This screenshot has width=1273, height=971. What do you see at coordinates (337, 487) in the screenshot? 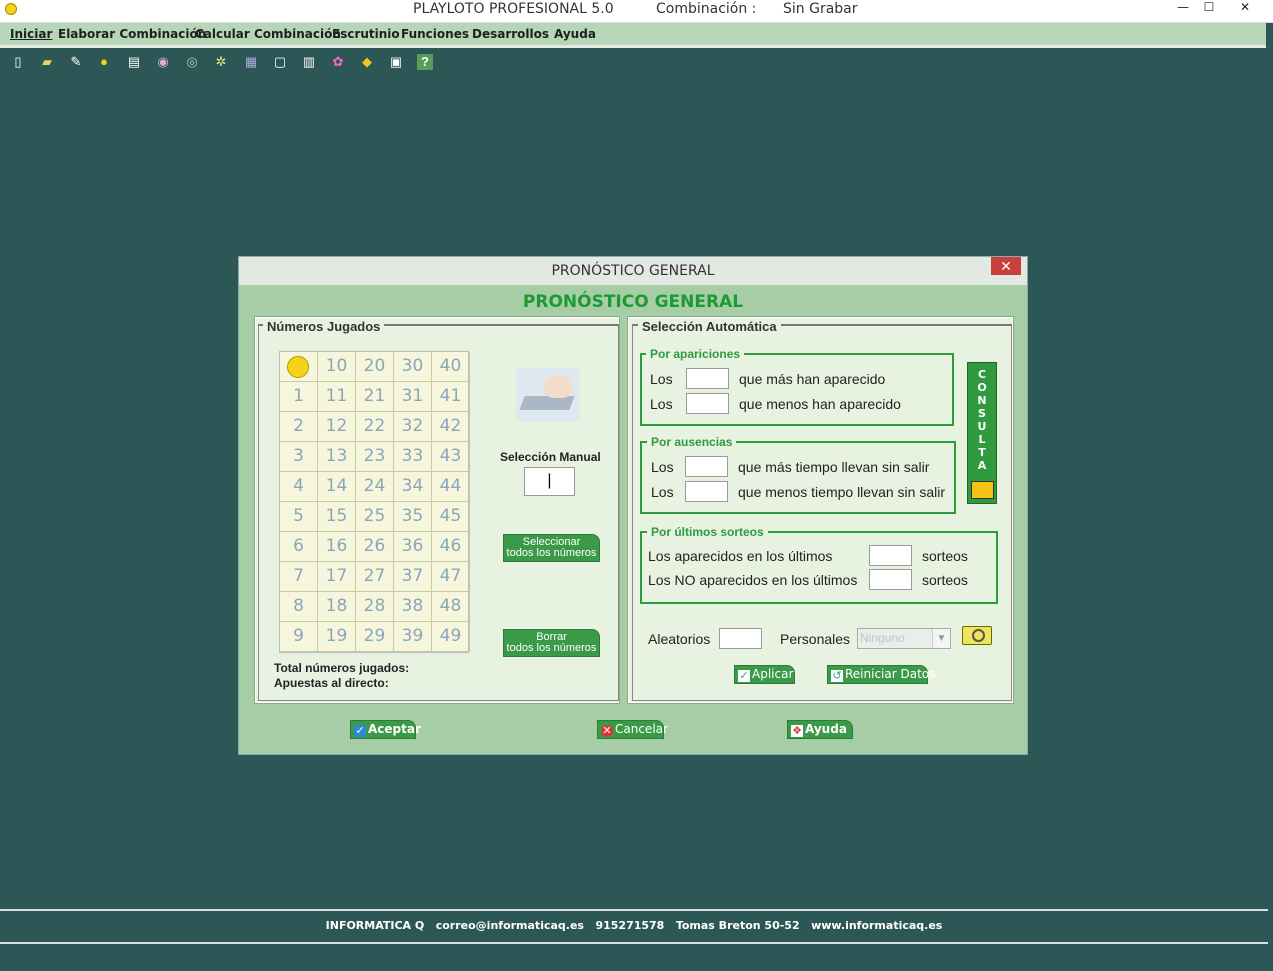
I see `number-cell: 14` at bounding box center [337, 487].